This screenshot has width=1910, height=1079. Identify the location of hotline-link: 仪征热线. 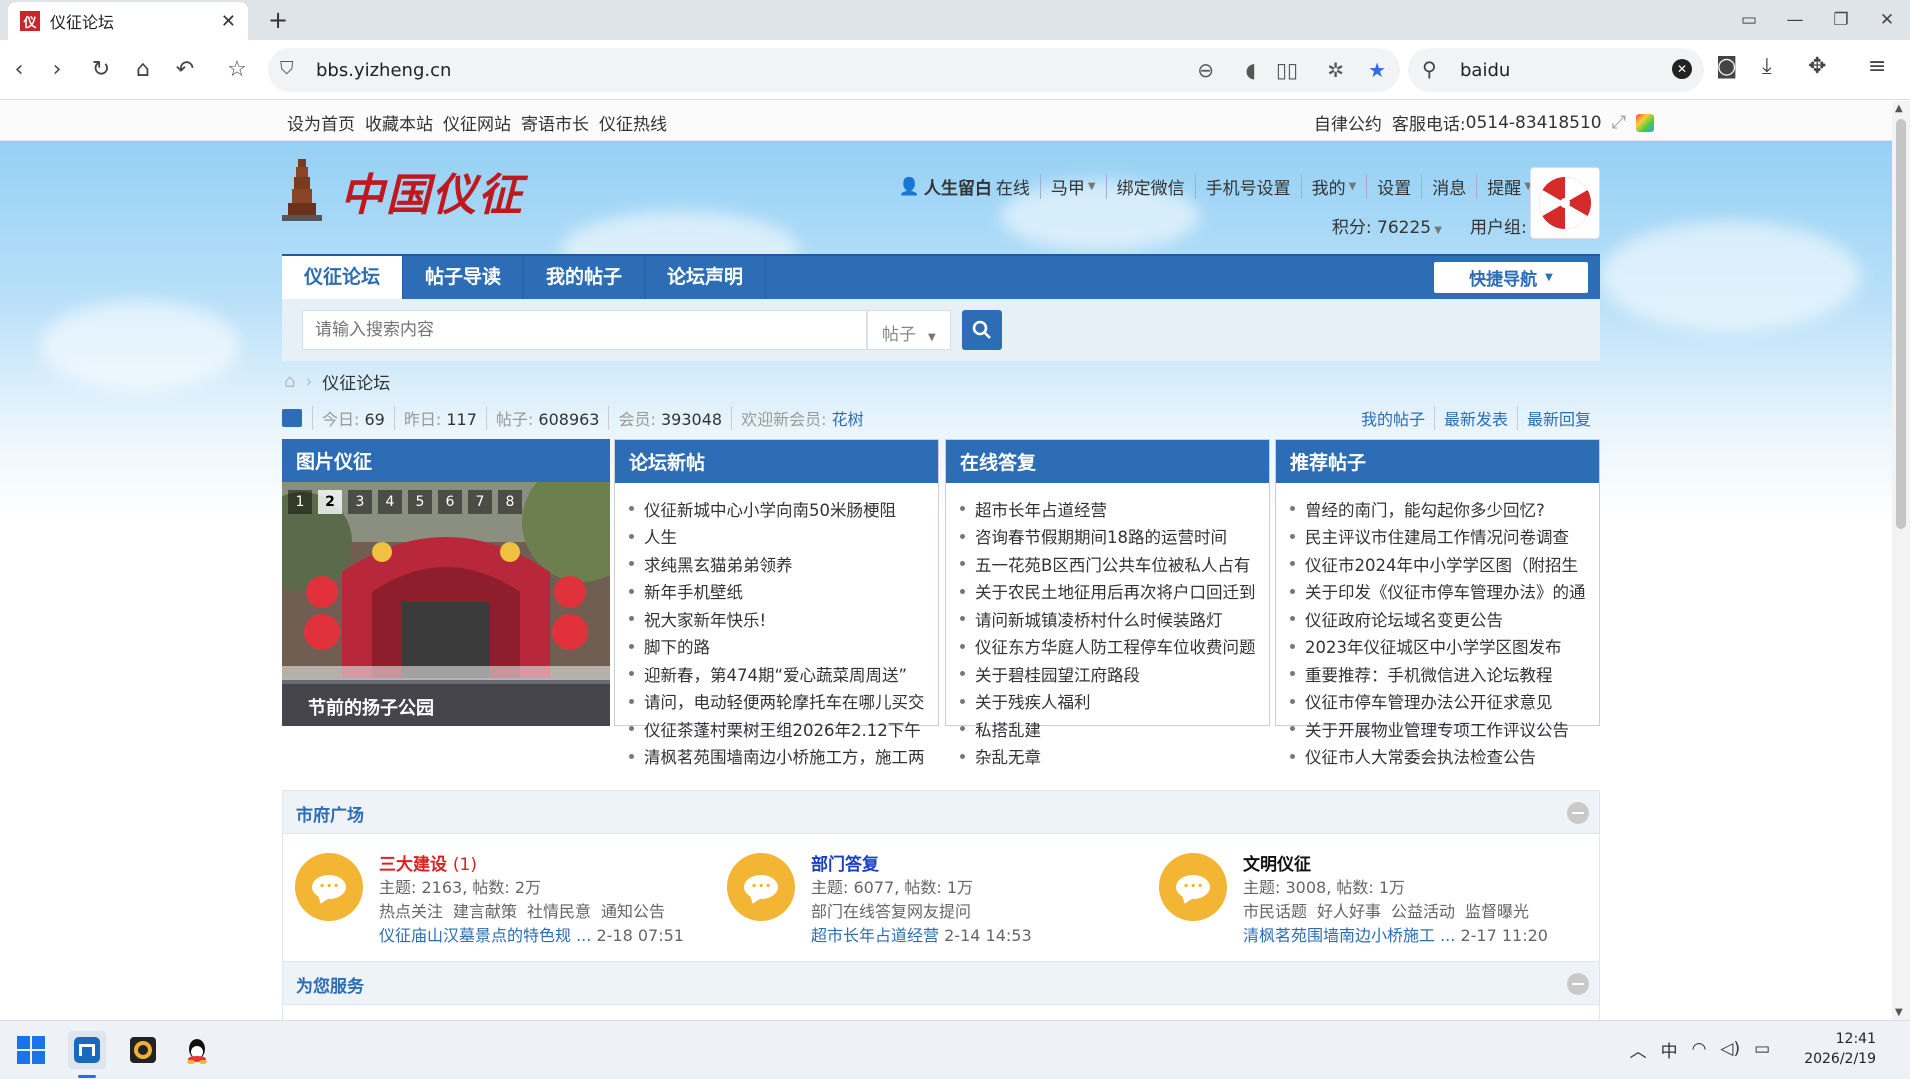
(633, 122).